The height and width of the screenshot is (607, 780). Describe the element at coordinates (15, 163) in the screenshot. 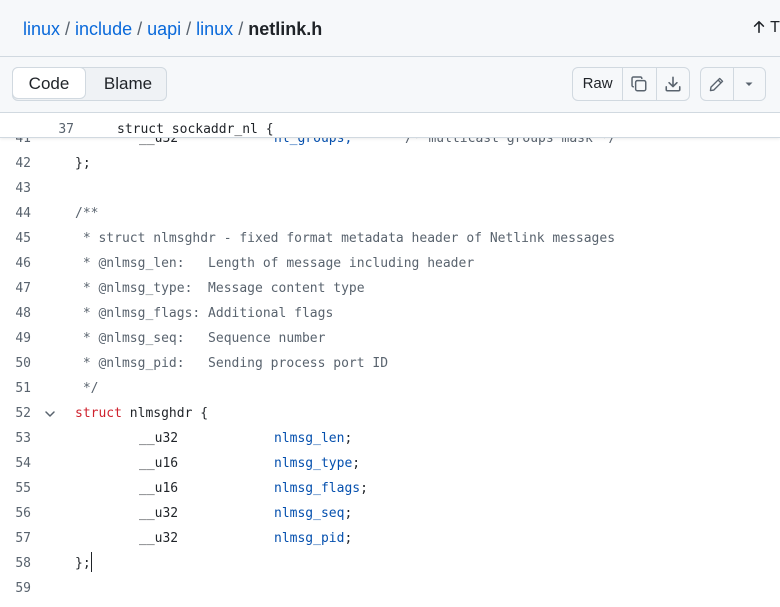

I see `line-number: 42` at that location.